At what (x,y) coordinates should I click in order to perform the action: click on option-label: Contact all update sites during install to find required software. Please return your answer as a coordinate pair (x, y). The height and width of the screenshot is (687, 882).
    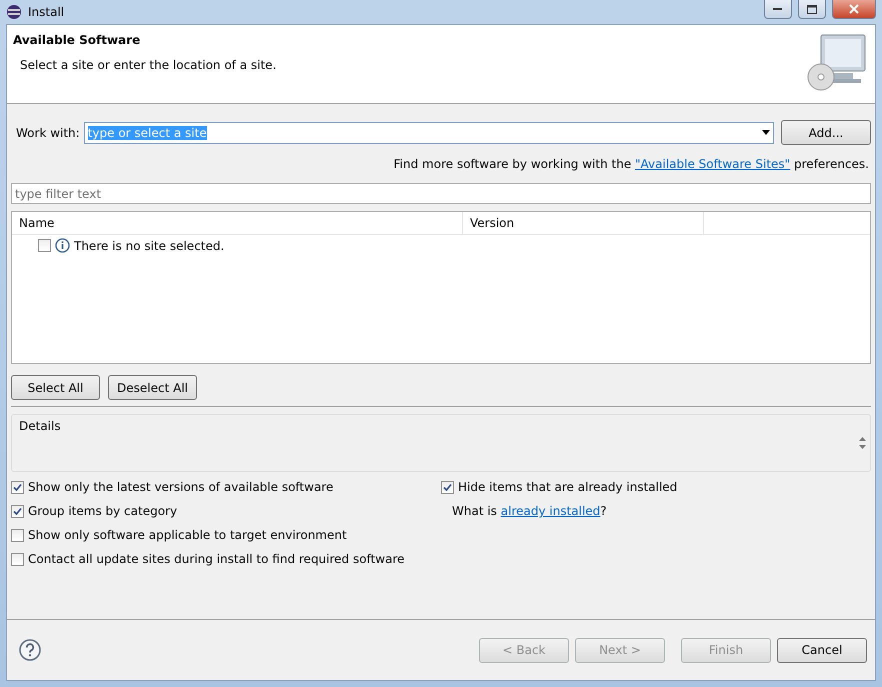
    Looking at the image, I should click on (216, 559).